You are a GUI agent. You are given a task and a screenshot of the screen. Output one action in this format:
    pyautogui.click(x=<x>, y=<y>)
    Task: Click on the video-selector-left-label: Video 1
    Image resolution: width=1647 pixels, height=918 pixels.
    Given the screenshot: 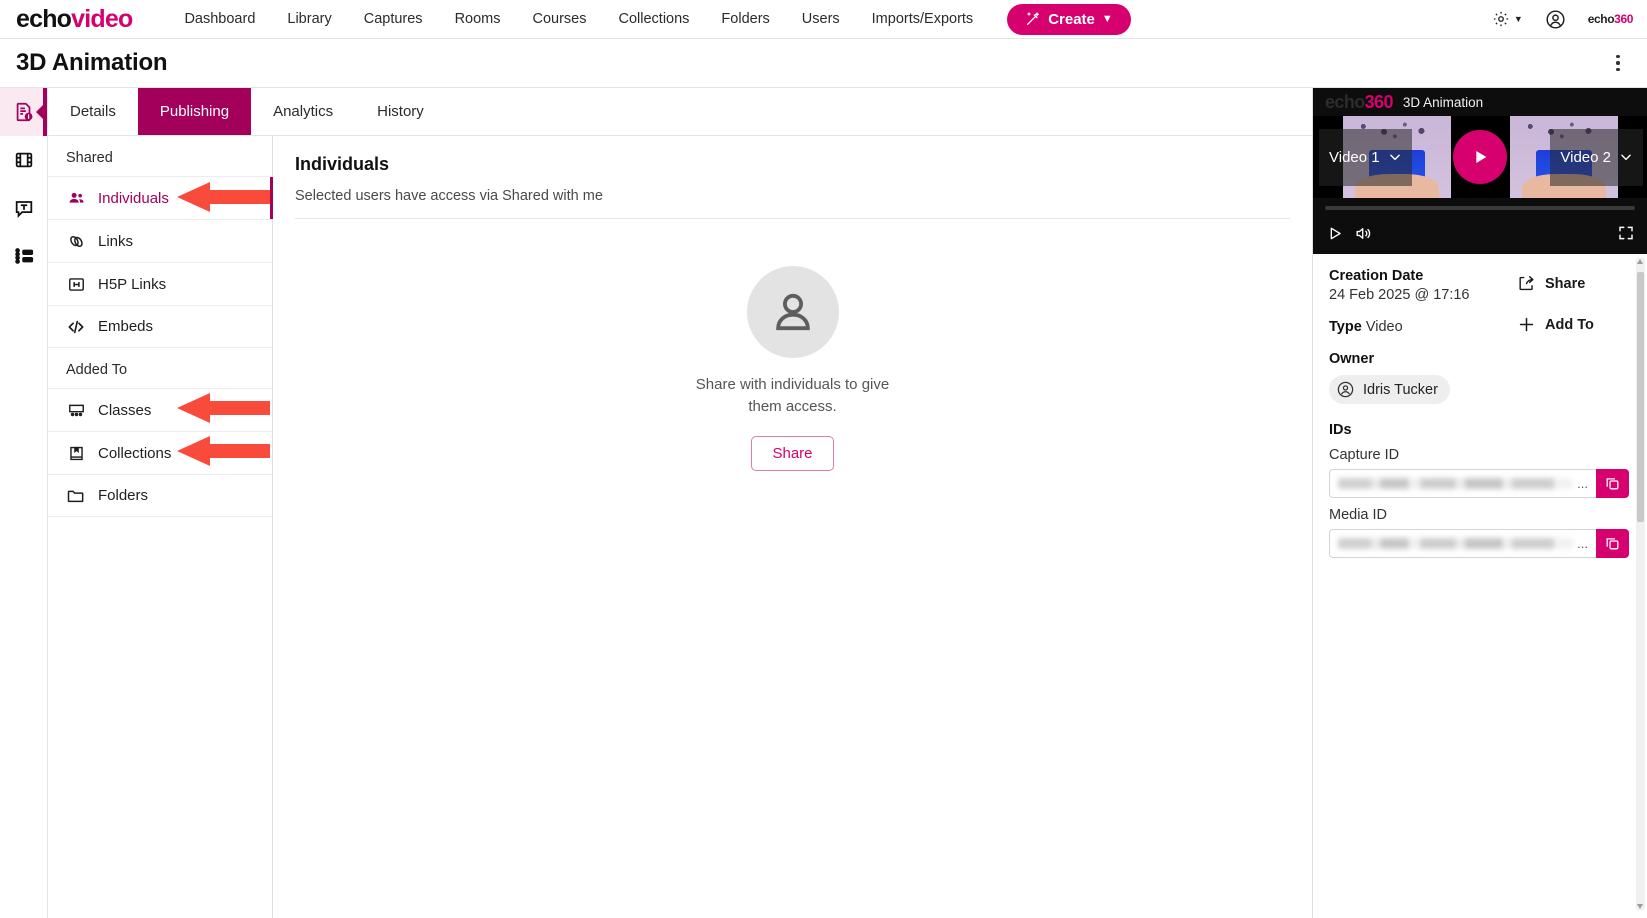 What is the action you would take?
    pyautogui.click(x=1354, y=157)
    